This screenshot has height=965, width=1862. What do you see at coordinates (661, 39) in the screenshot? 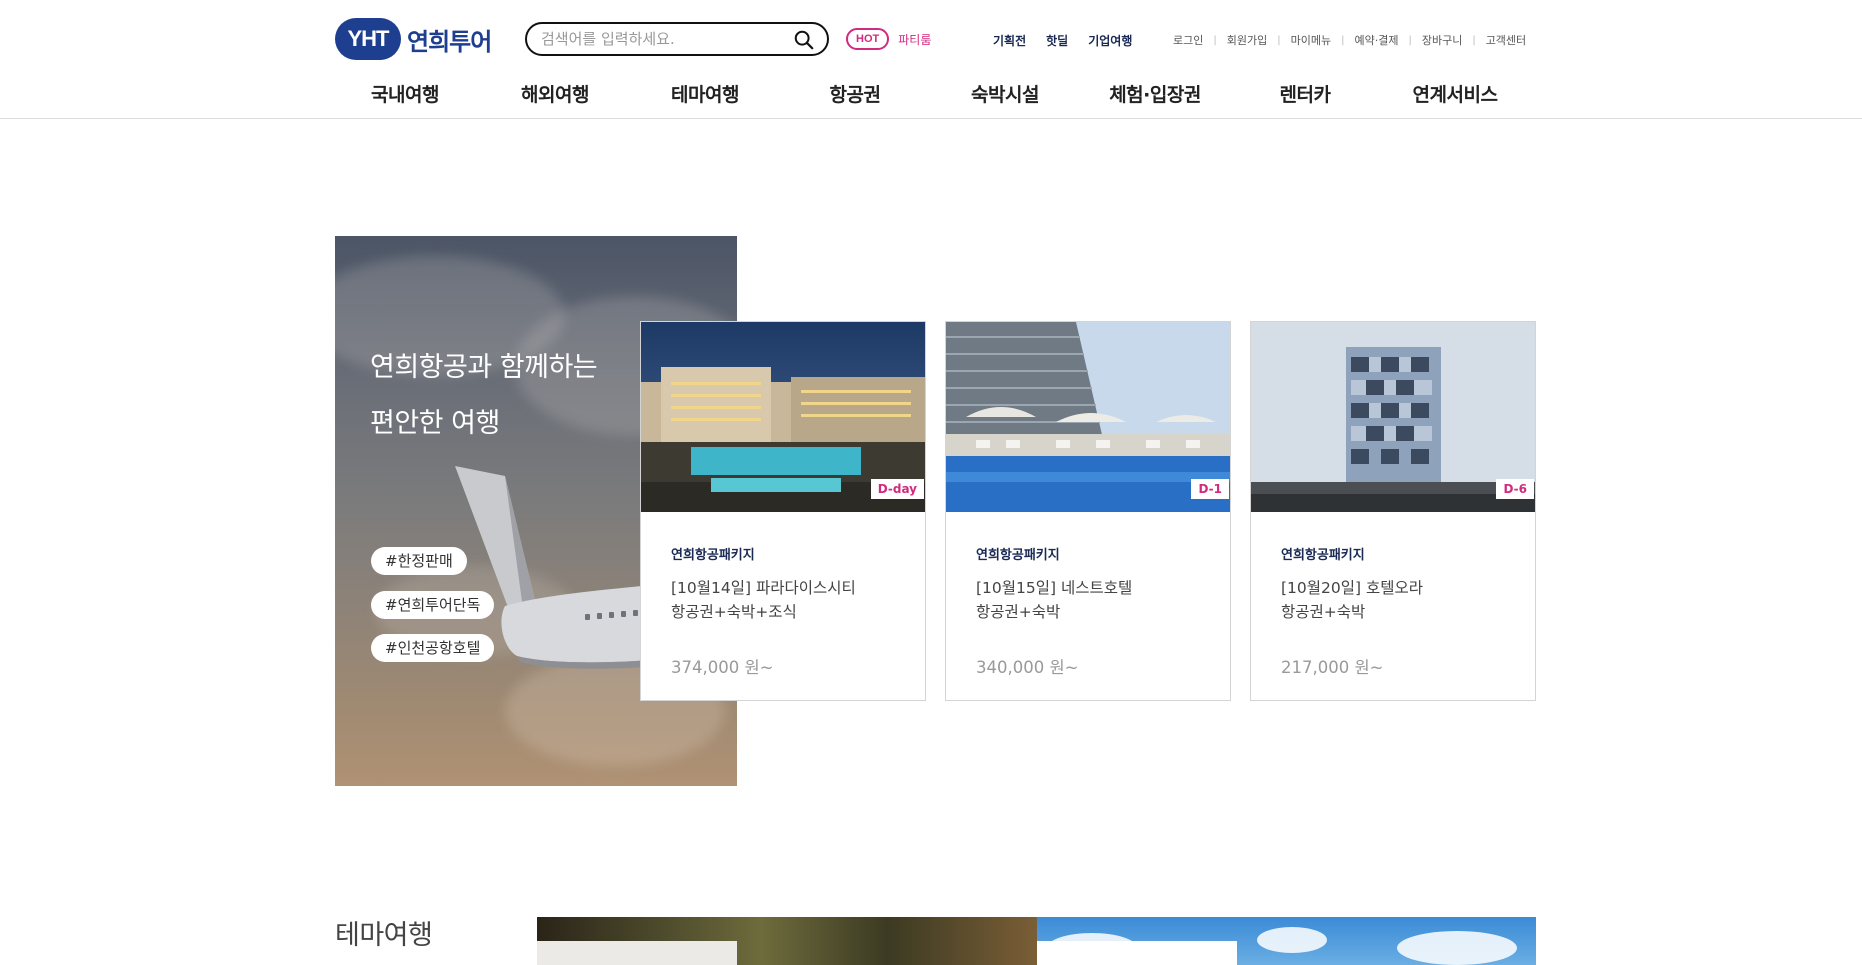
I see `search-input` at bounding box center [661, 39].